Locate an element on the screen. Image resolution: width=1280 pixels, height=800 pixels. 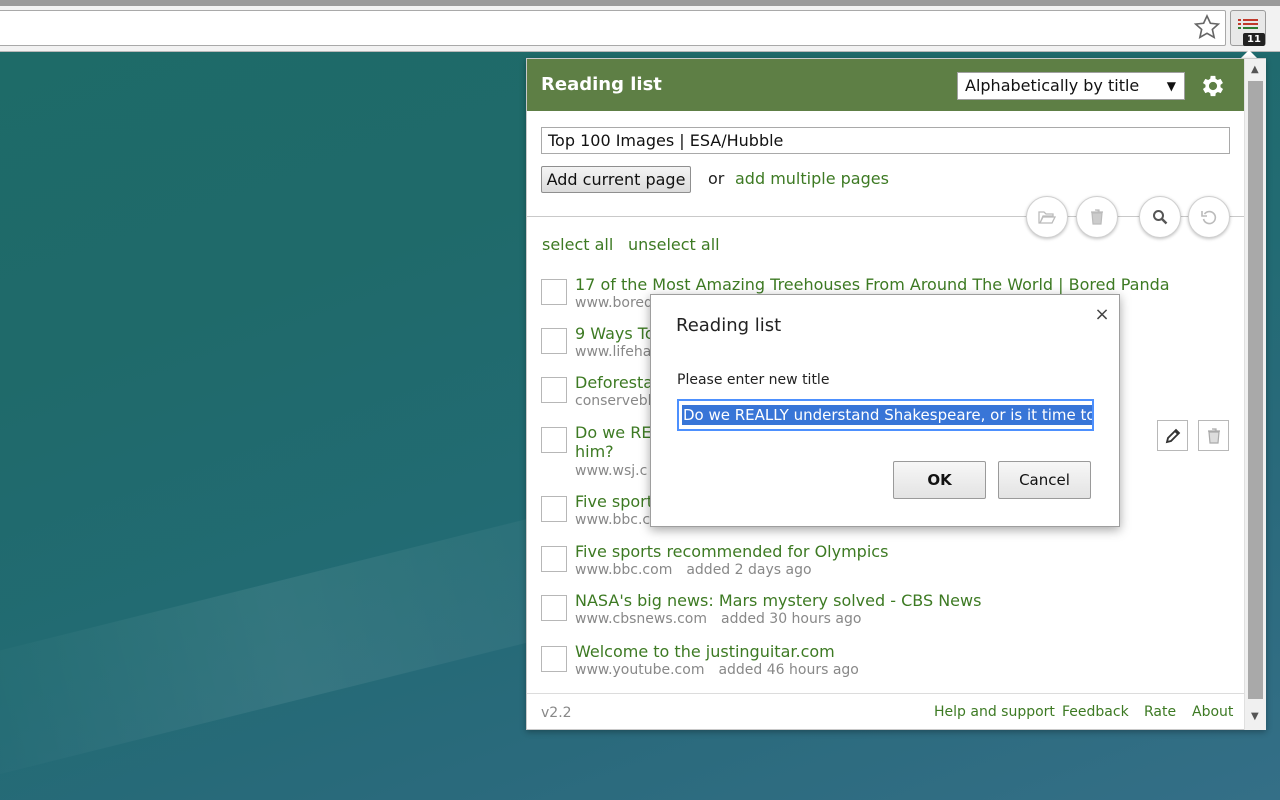
add-current-page-button: Add current page is located at coordinates (616, 179).